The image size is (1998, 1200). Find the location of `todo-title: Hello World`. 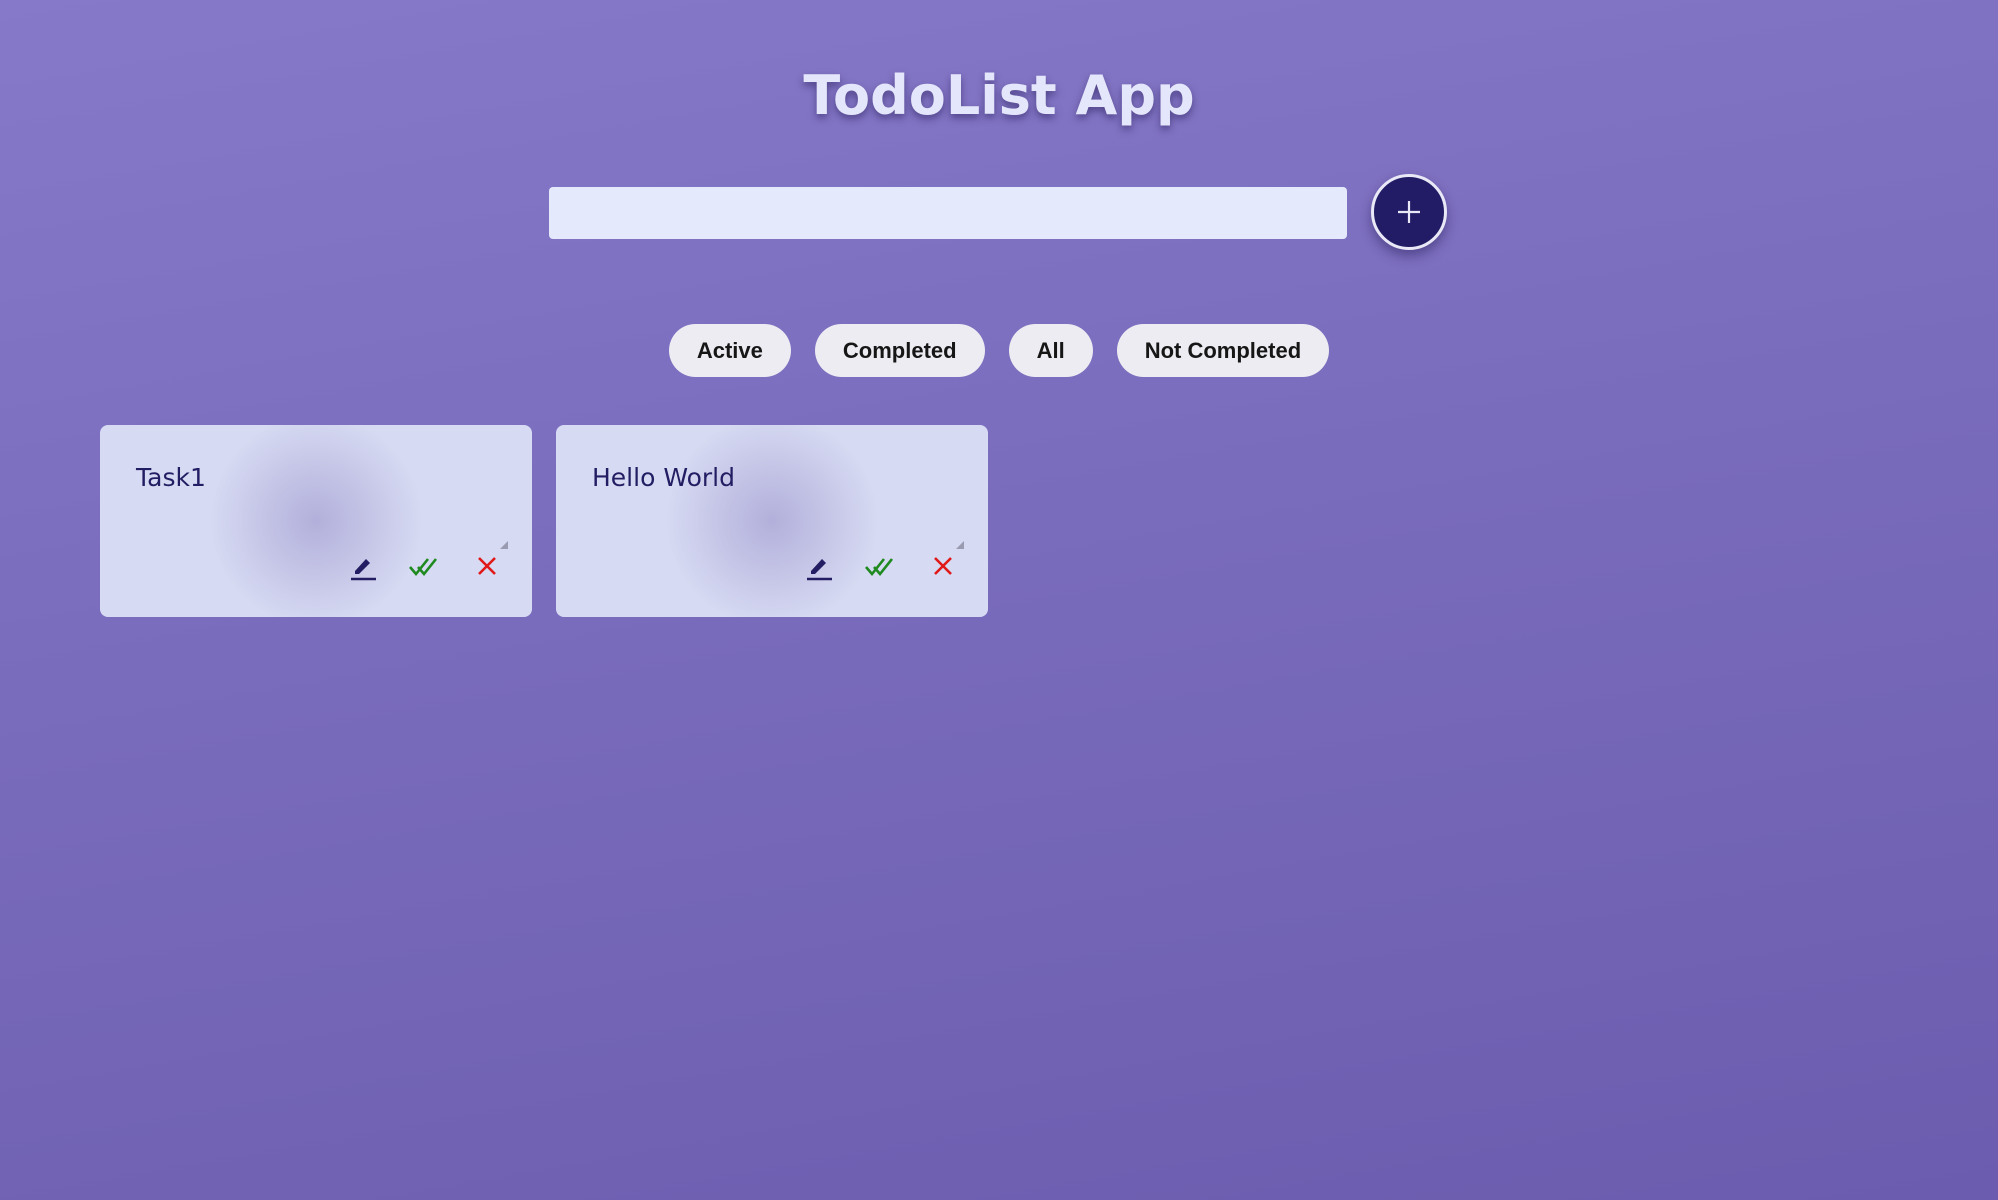

todo-title: Hello World is located at coordinates (663, 477).